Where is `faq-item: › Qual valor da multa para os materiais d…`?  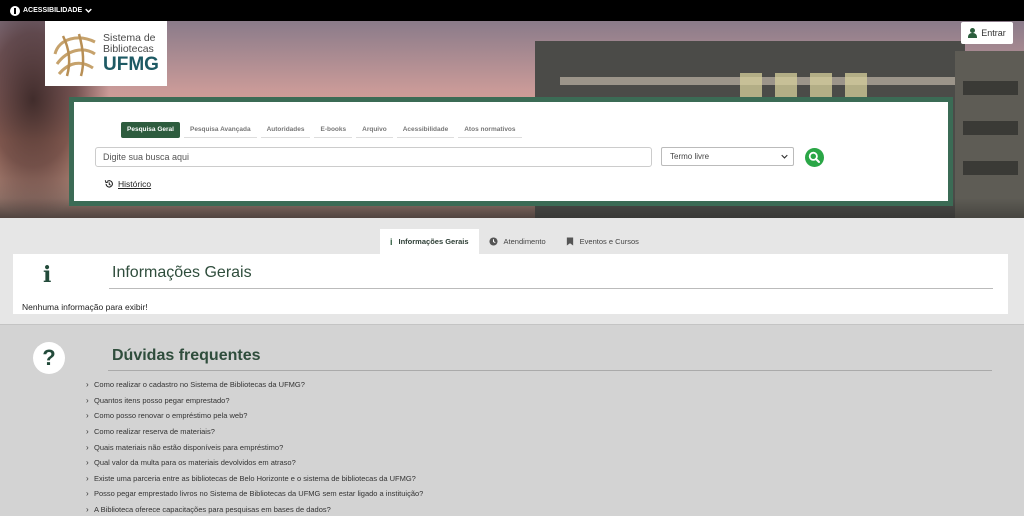
faq-item: › Qual valor da multa para os materiais d… is located at coordinates (254, 463).